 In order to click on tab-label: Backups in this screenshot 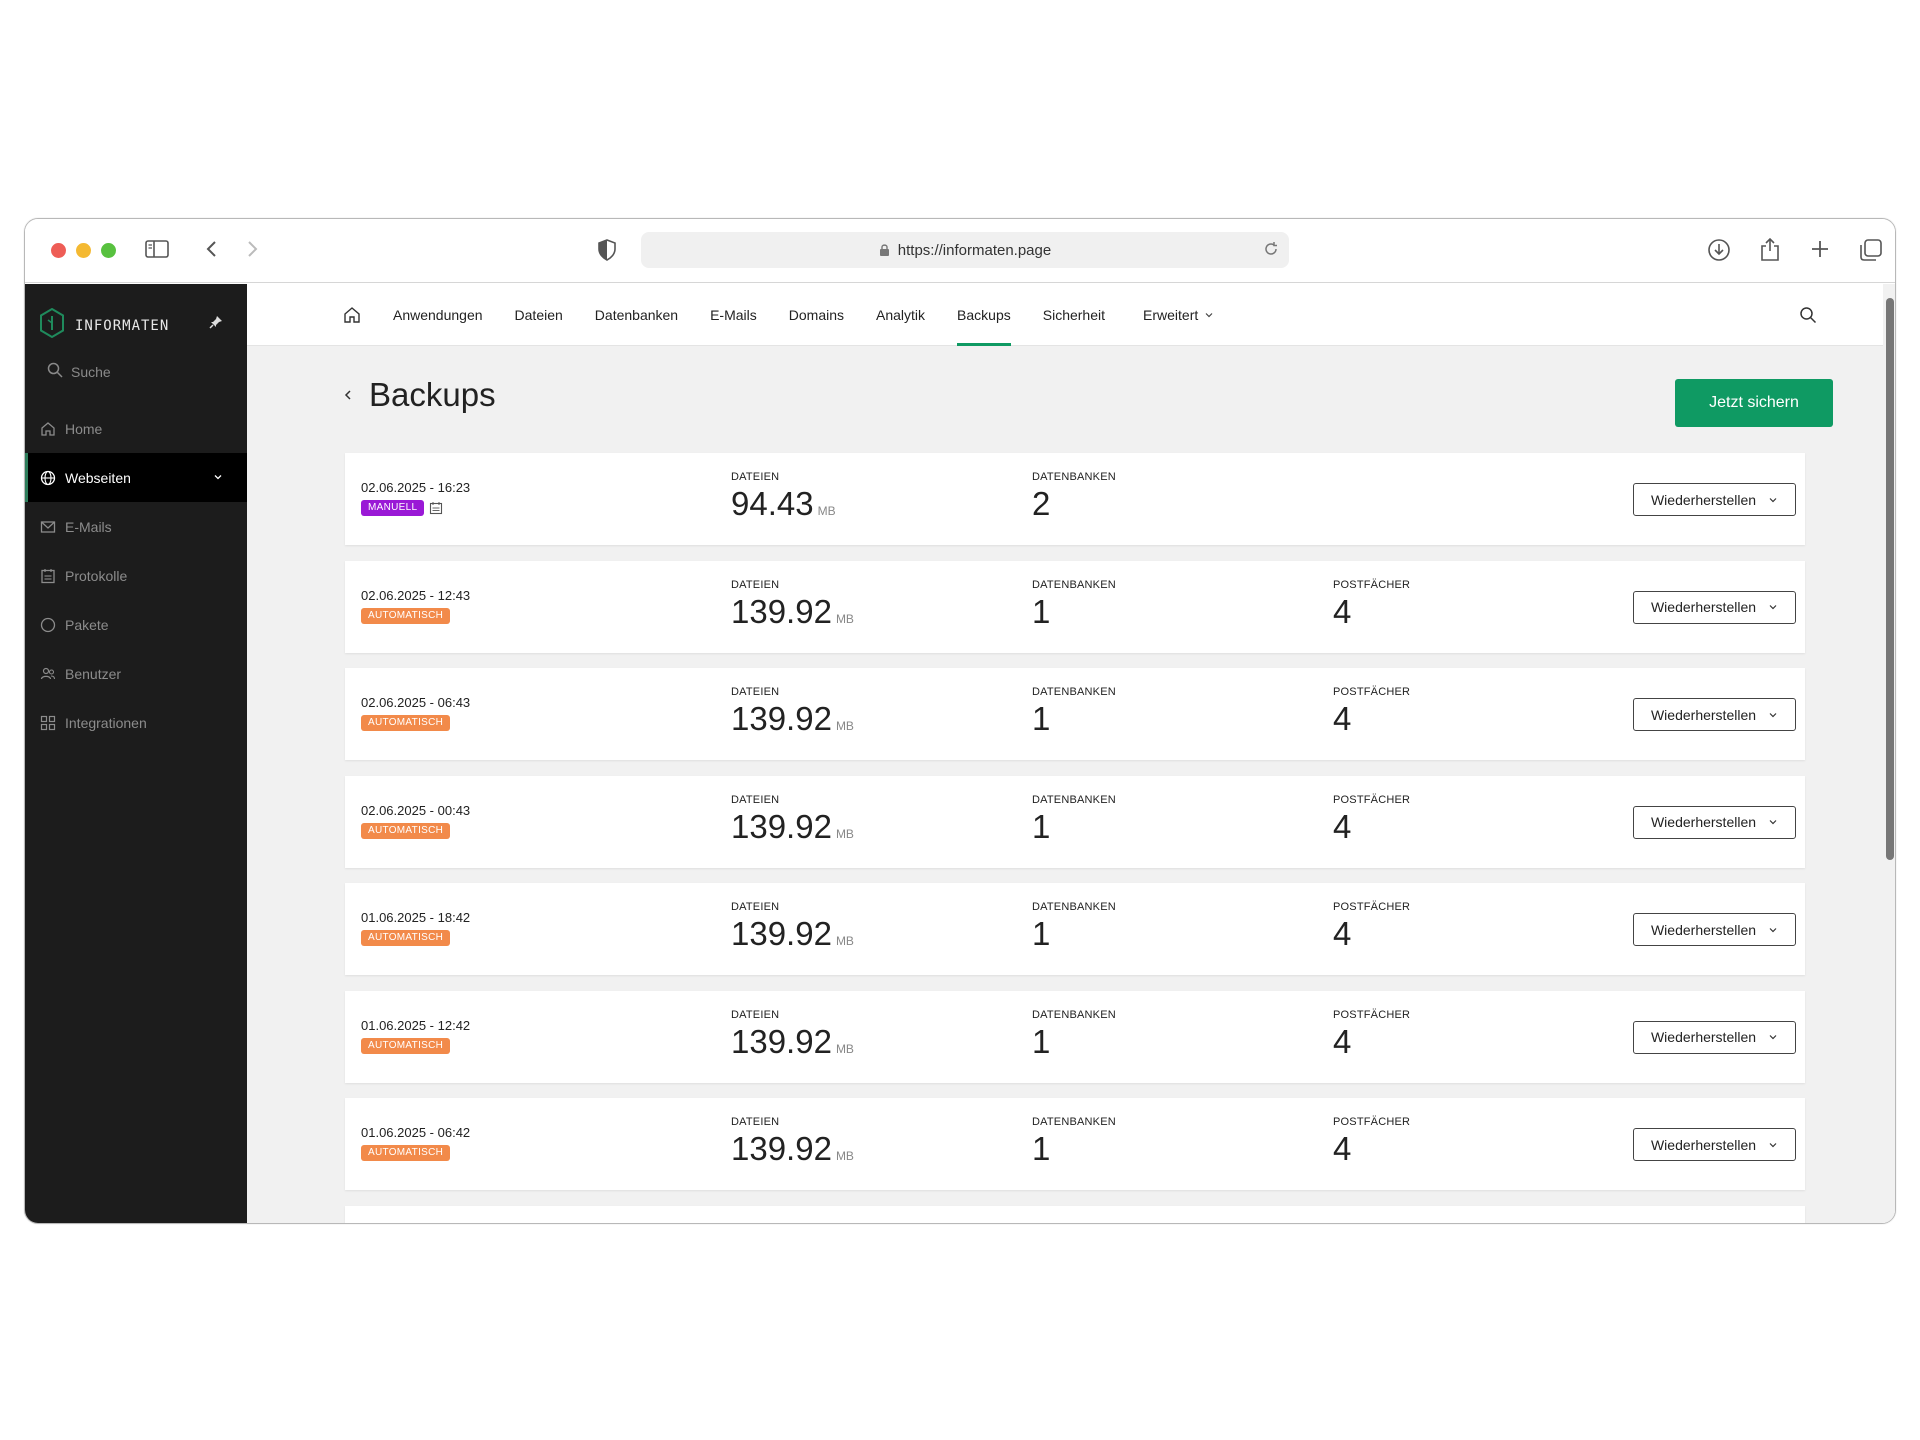, I will do `click(984, 315)`.